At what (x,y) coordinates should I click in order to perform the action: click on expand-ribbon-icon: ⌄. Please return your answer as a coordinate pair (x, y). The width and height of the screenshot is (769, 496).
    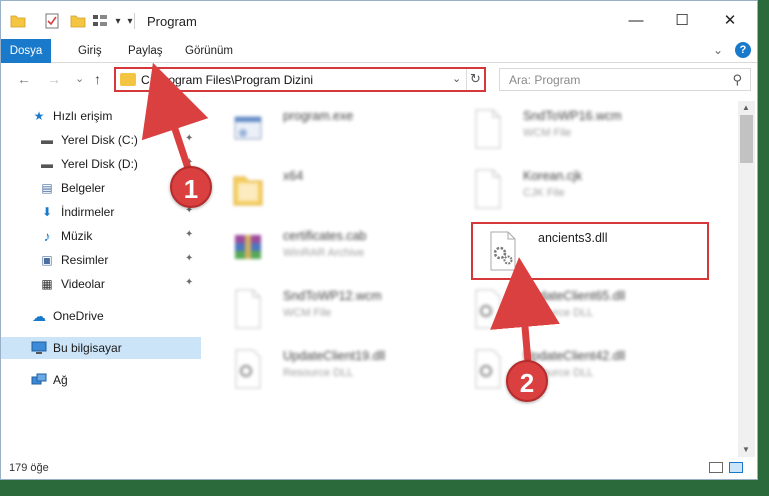
    Looking at the image, I should click on (718, 50).